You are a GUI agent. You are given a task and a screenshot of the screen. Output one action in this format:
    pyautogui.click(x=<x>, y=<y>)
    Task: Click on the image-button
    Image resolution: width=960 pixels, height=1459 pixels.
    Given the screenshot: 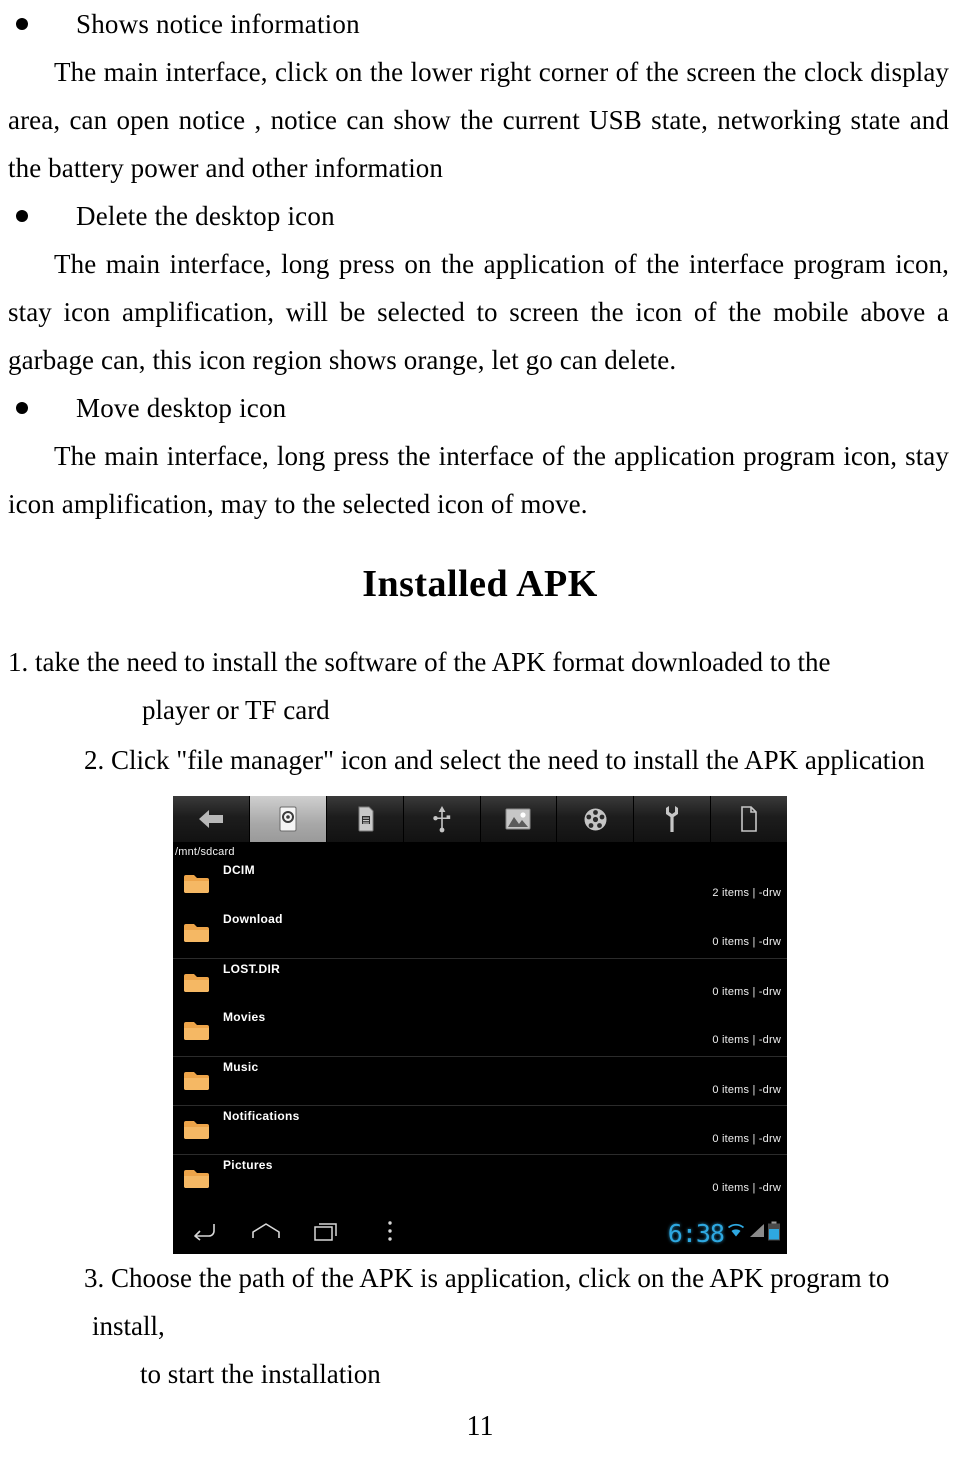 What is the action you would take?
    pyautogui.click(x=519, y=819)
    